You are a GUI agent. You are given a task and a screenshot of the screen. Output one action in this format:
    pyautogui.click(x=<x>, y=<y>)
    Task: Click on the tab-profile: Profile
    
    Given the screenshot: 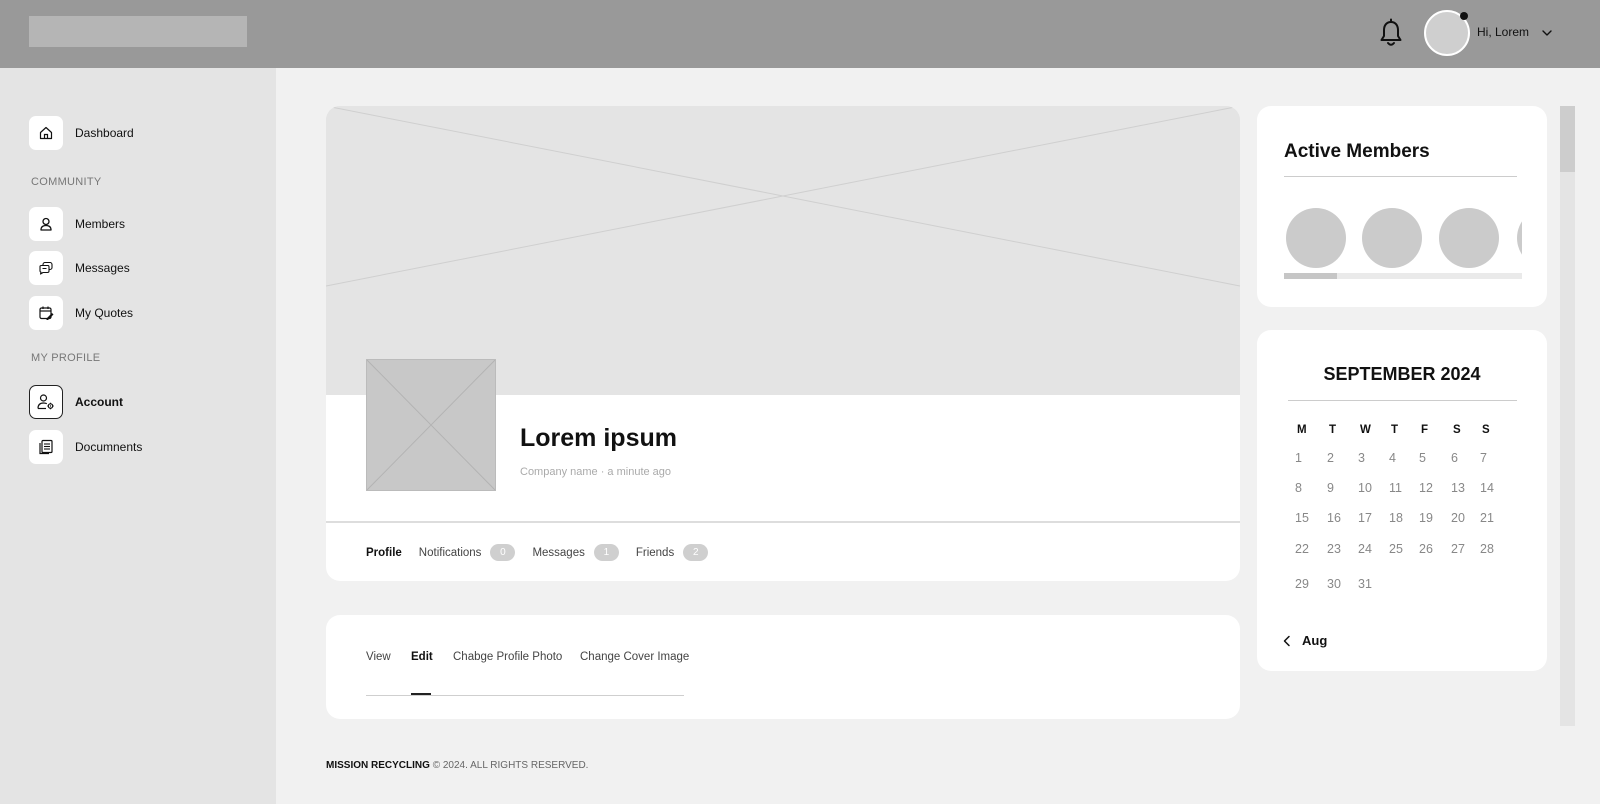 What is the action you would take?
    pyautogui.click(x=384, y=553)
    